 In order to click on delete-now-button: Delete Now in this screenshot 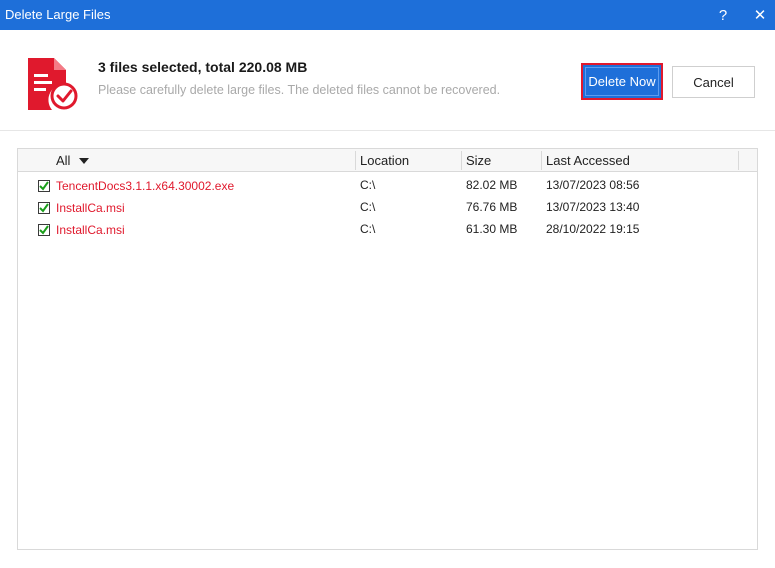, I will do `click(622, 81)`.